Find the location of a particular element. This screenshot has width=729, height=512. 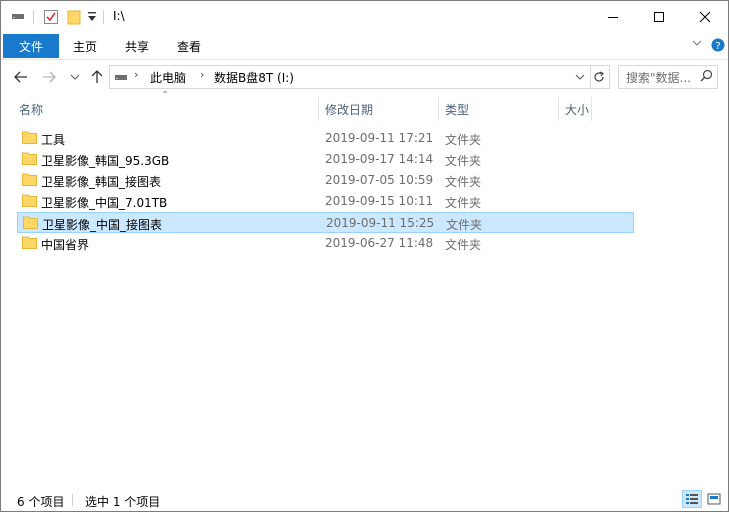

minimize-button is located at coordinates (613, 17).